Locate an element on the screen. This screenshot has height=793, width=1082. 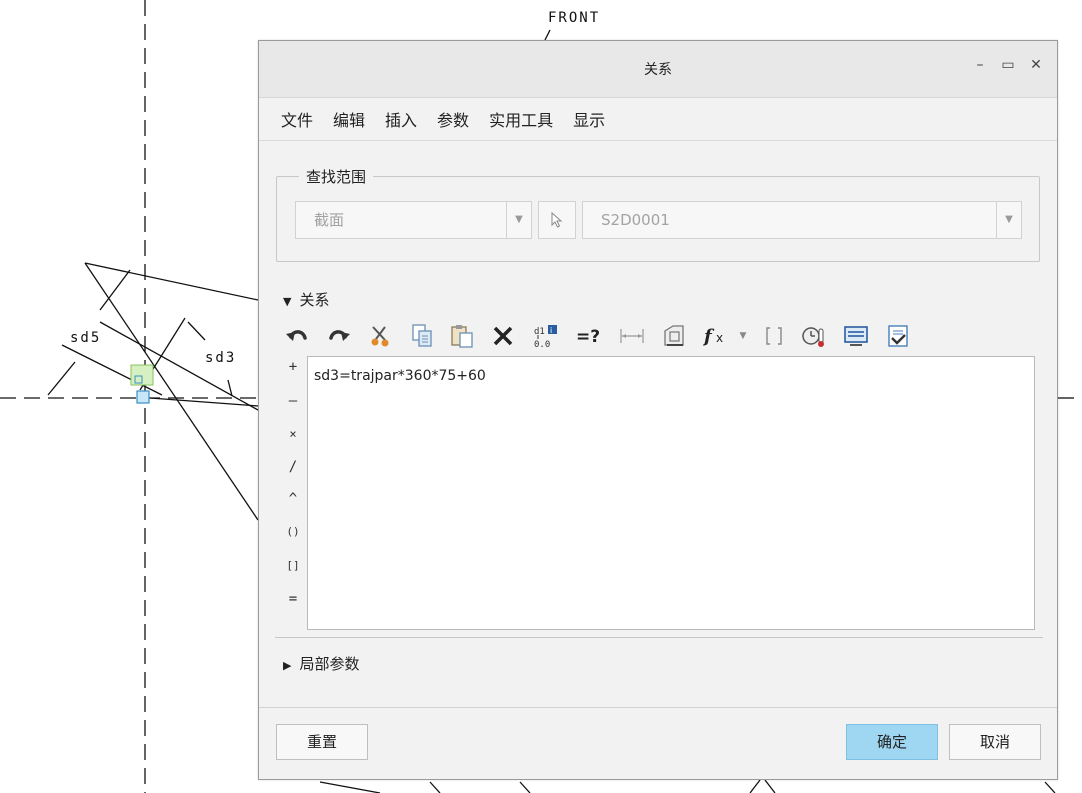
function-icon: fx is located at coordinates (719, 336).